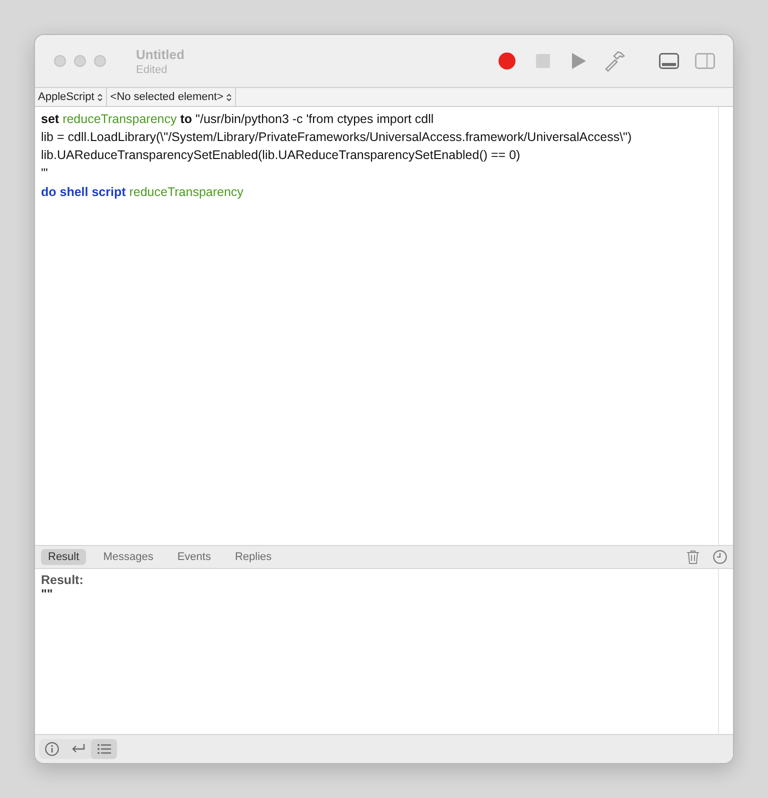 The width and height of the screenshot is (768, 798). Describe the element at coordinates (142, 192) in the screenshot. I see `code-line: do shell script reduceTransparency` at that location.